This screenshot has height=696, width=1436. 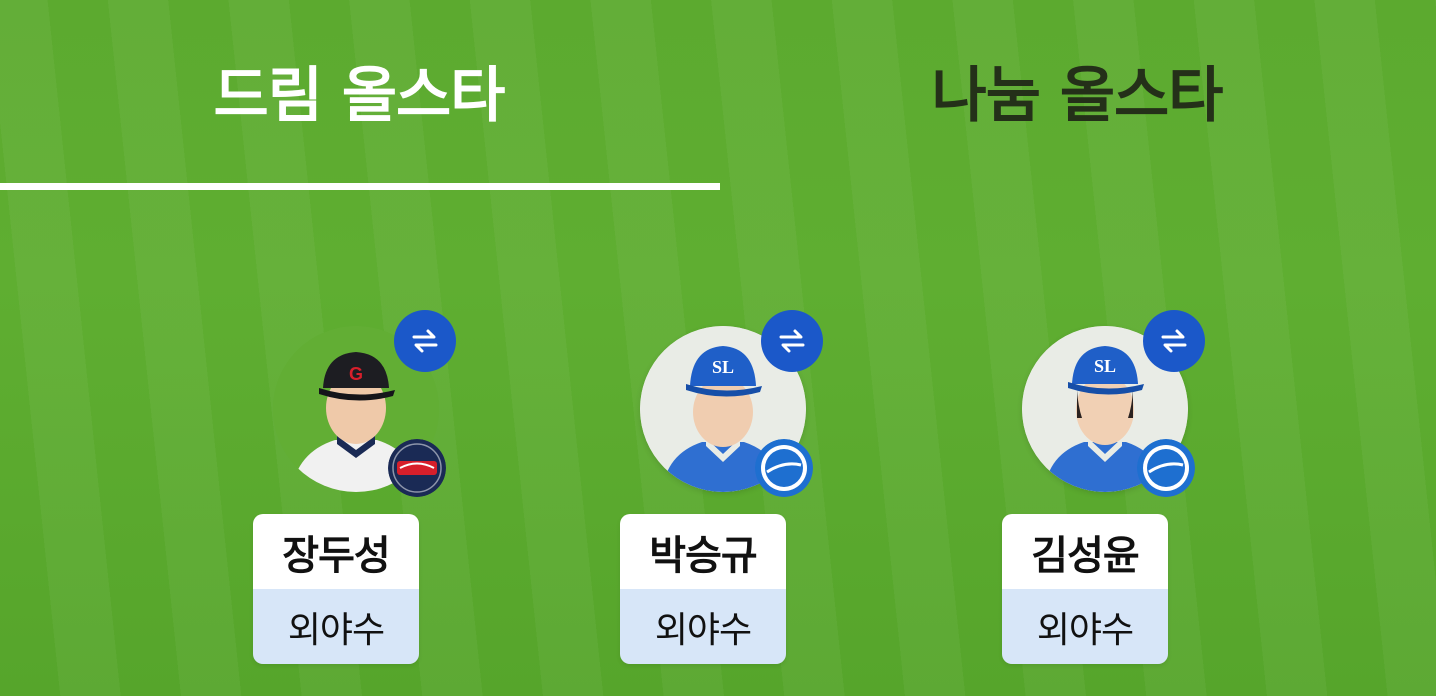 What do you see at coordinates (356, 374) in the screenshot?
I see `cap-letter: G` at bounding box center [356, 374].